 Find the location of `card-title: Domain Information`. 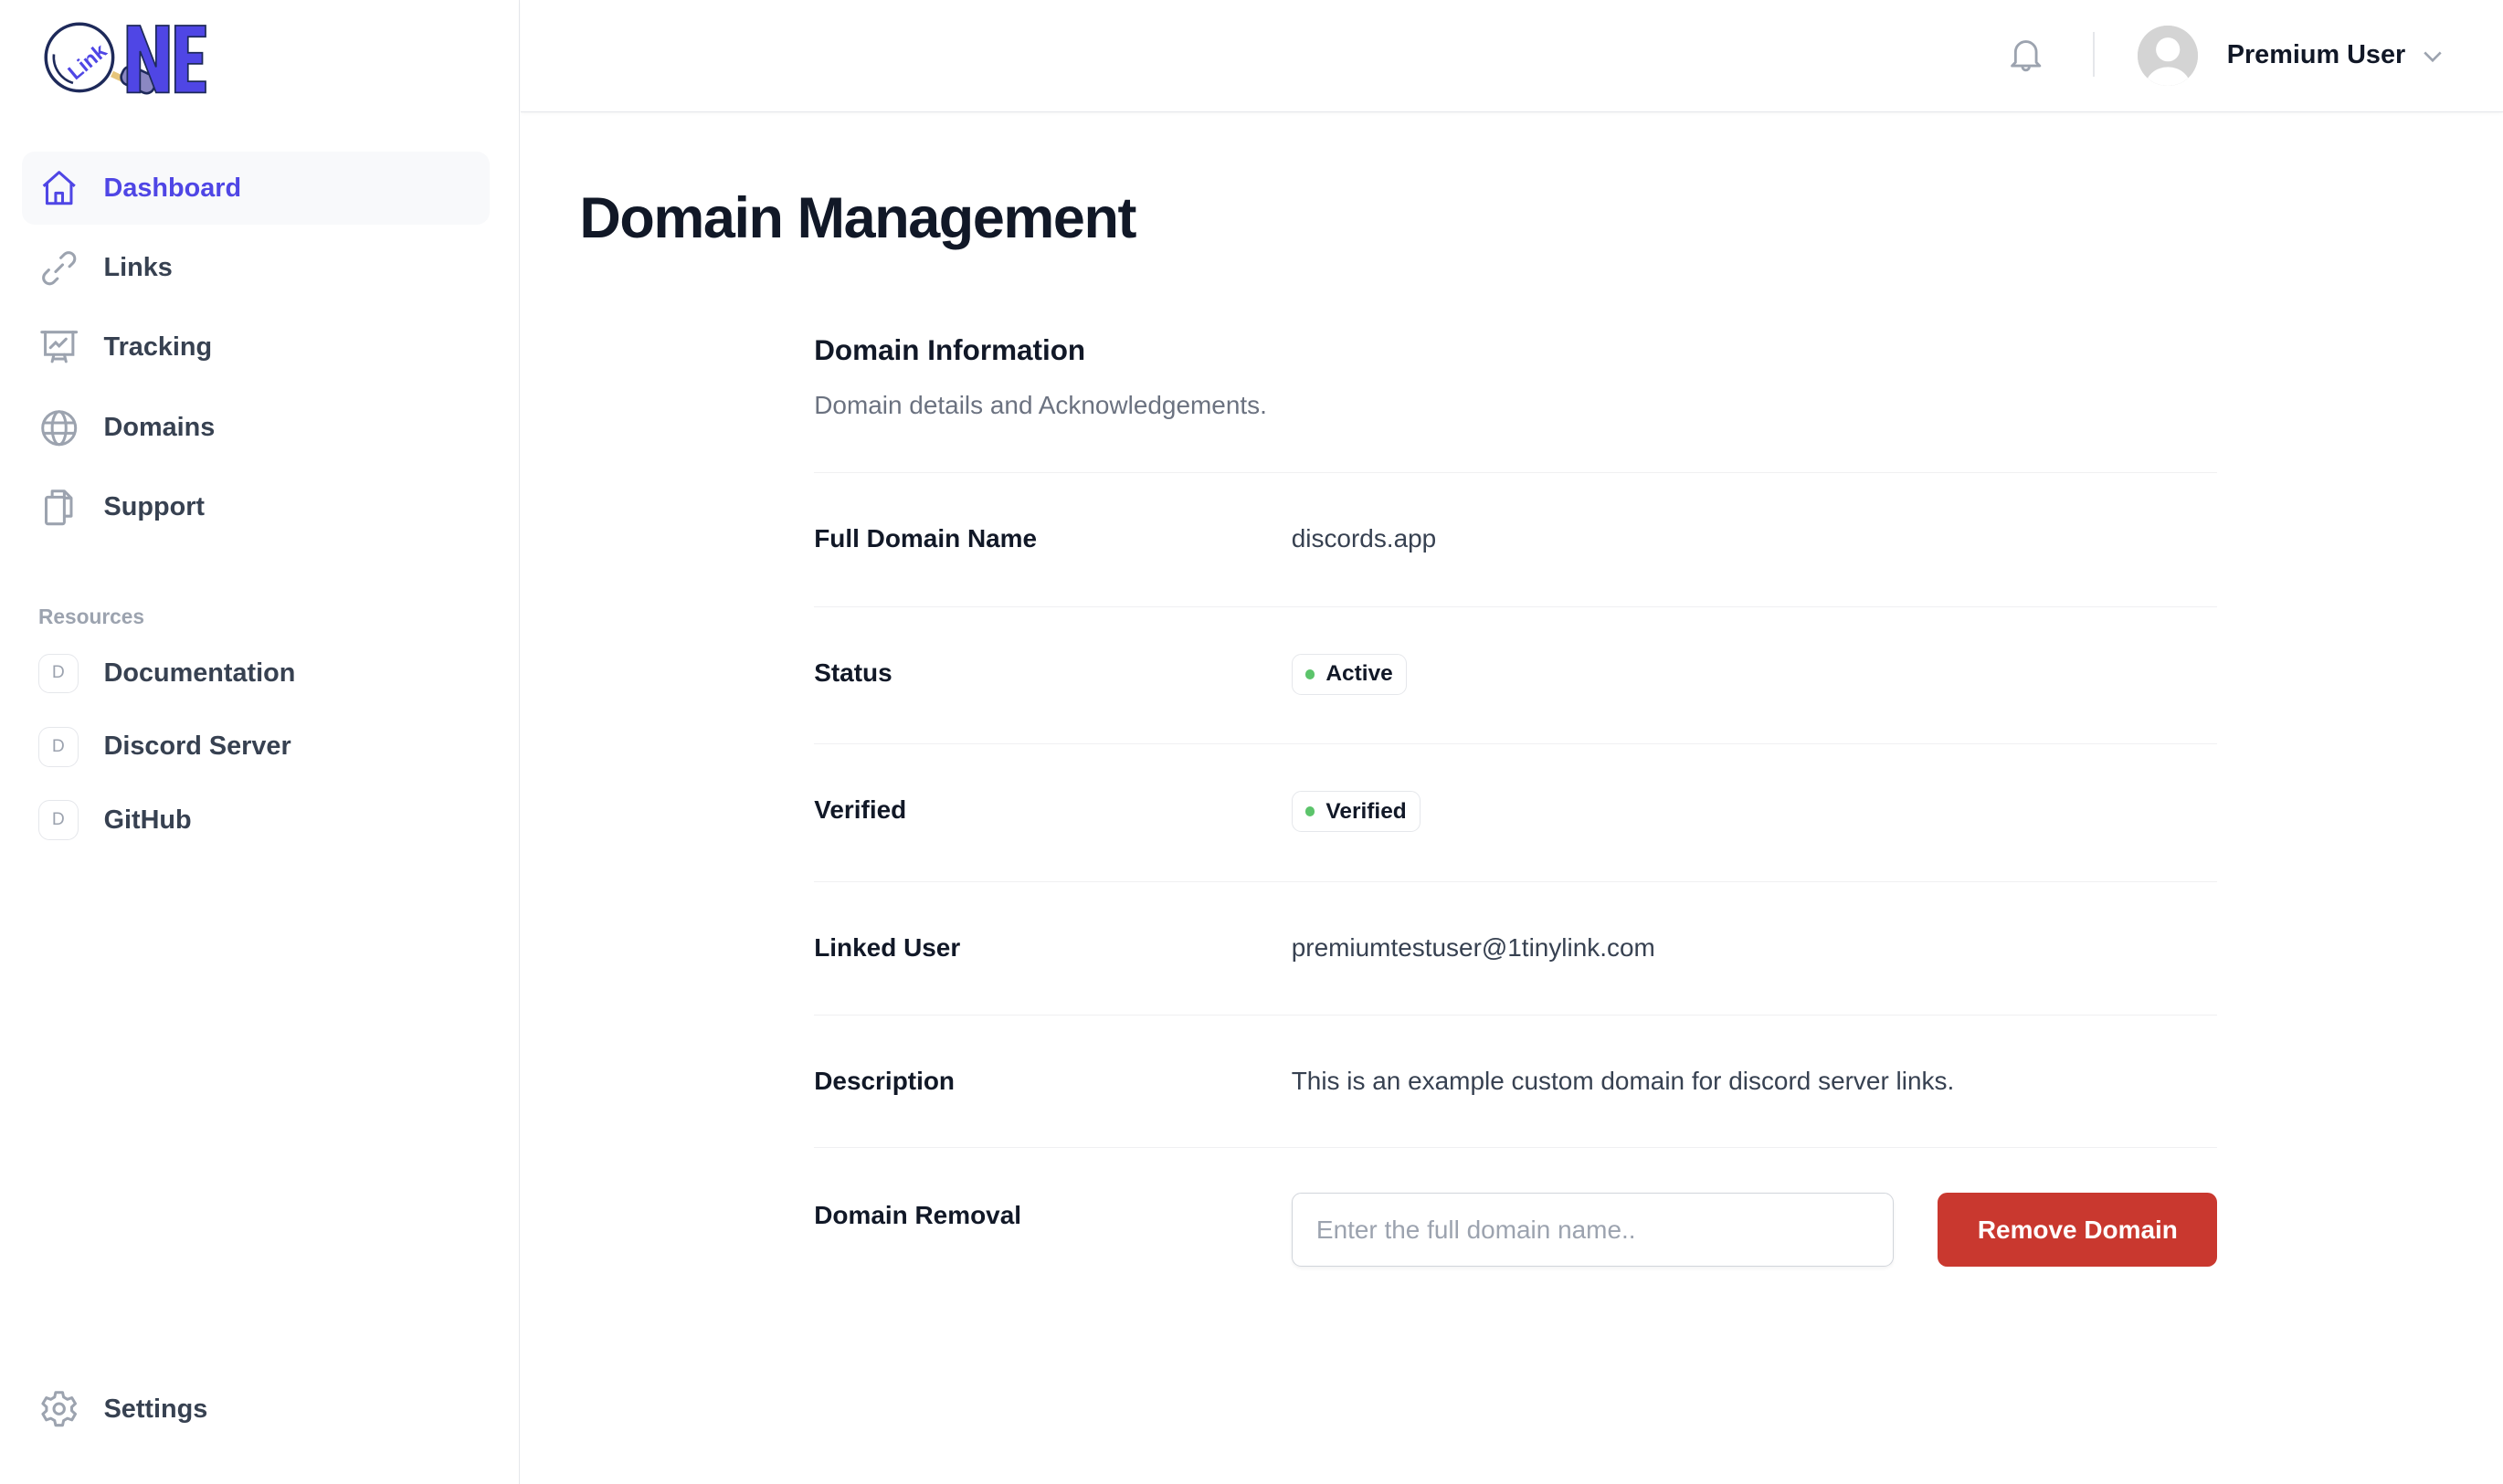

card-title: Domain Information is located at coordinates (950, 350).